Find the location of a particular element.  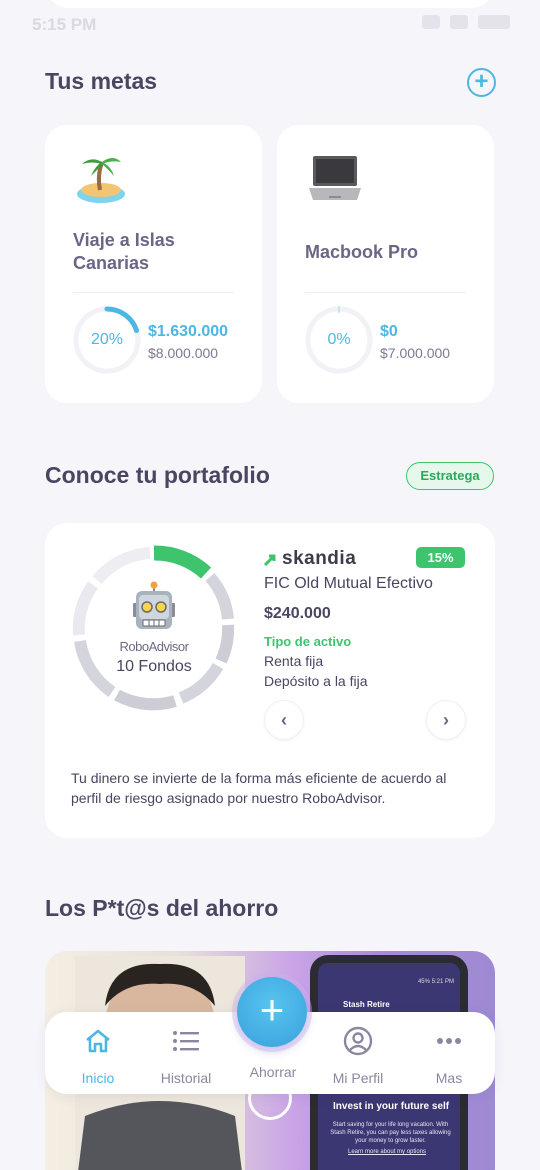

strategy-badge: Estratega is located at coordinates (450, 476).